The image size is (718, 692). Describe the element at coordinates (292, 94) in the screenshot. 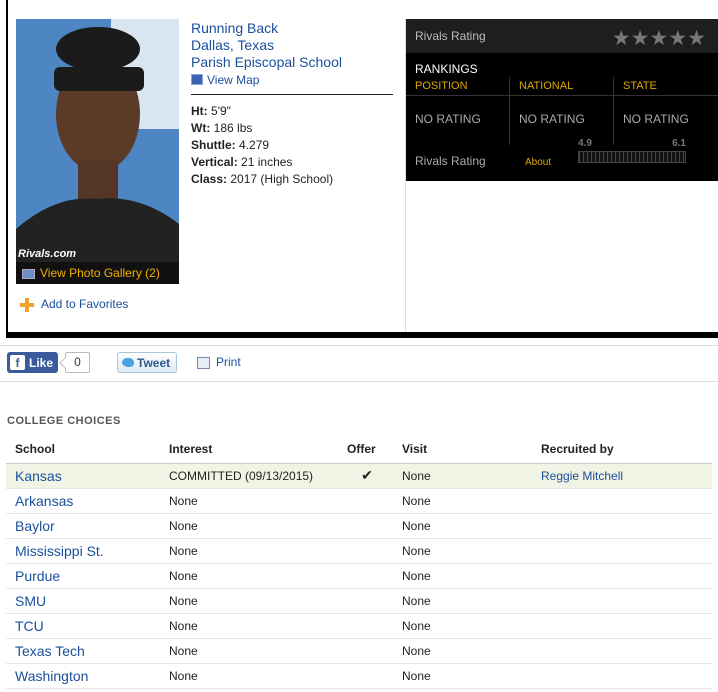

I see `info-divider` at that location.